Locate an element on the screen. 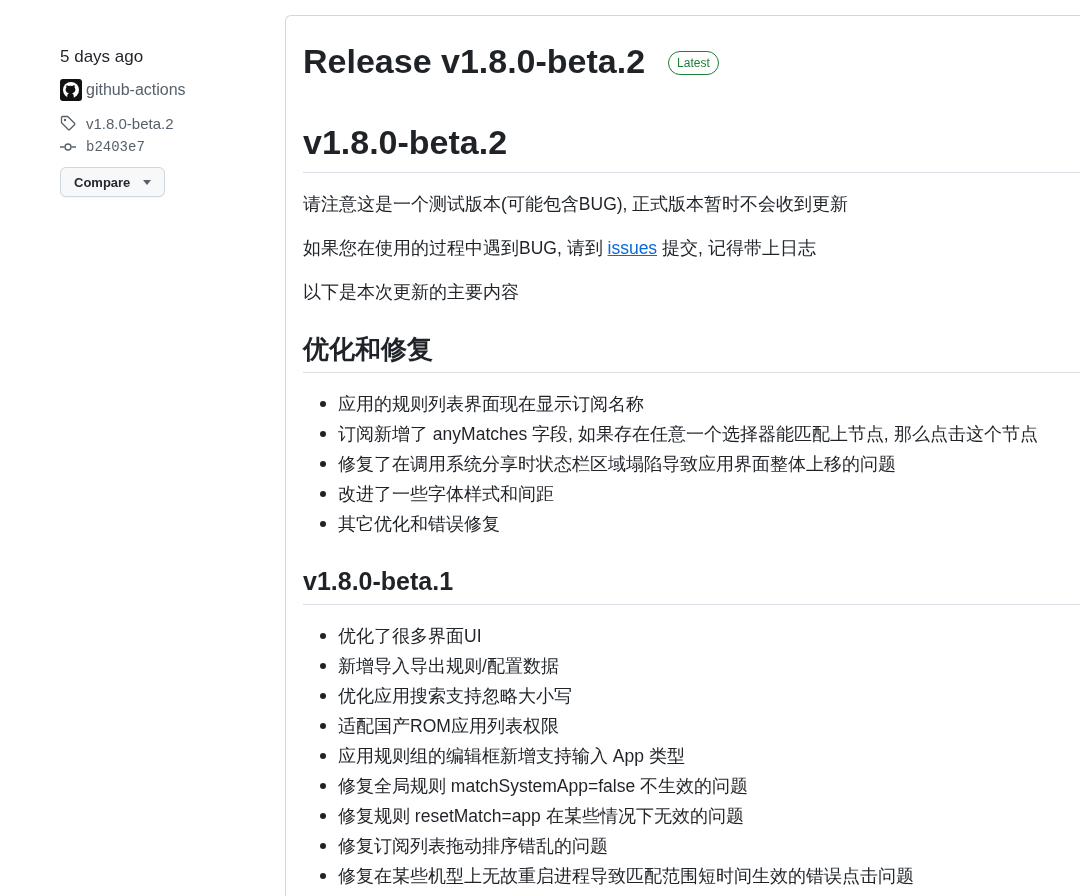  list-item: 修复订阅列表拖动排序错乱的问题 is located at coordinates (473, 846).